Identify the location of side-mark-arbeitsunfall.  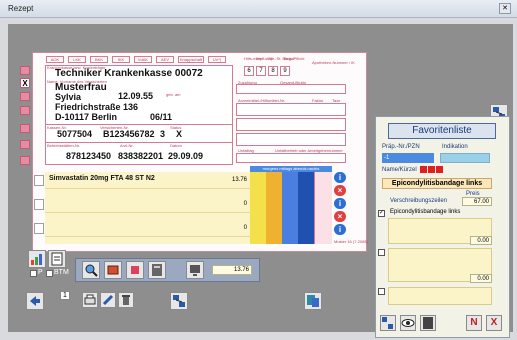
(25, 144).